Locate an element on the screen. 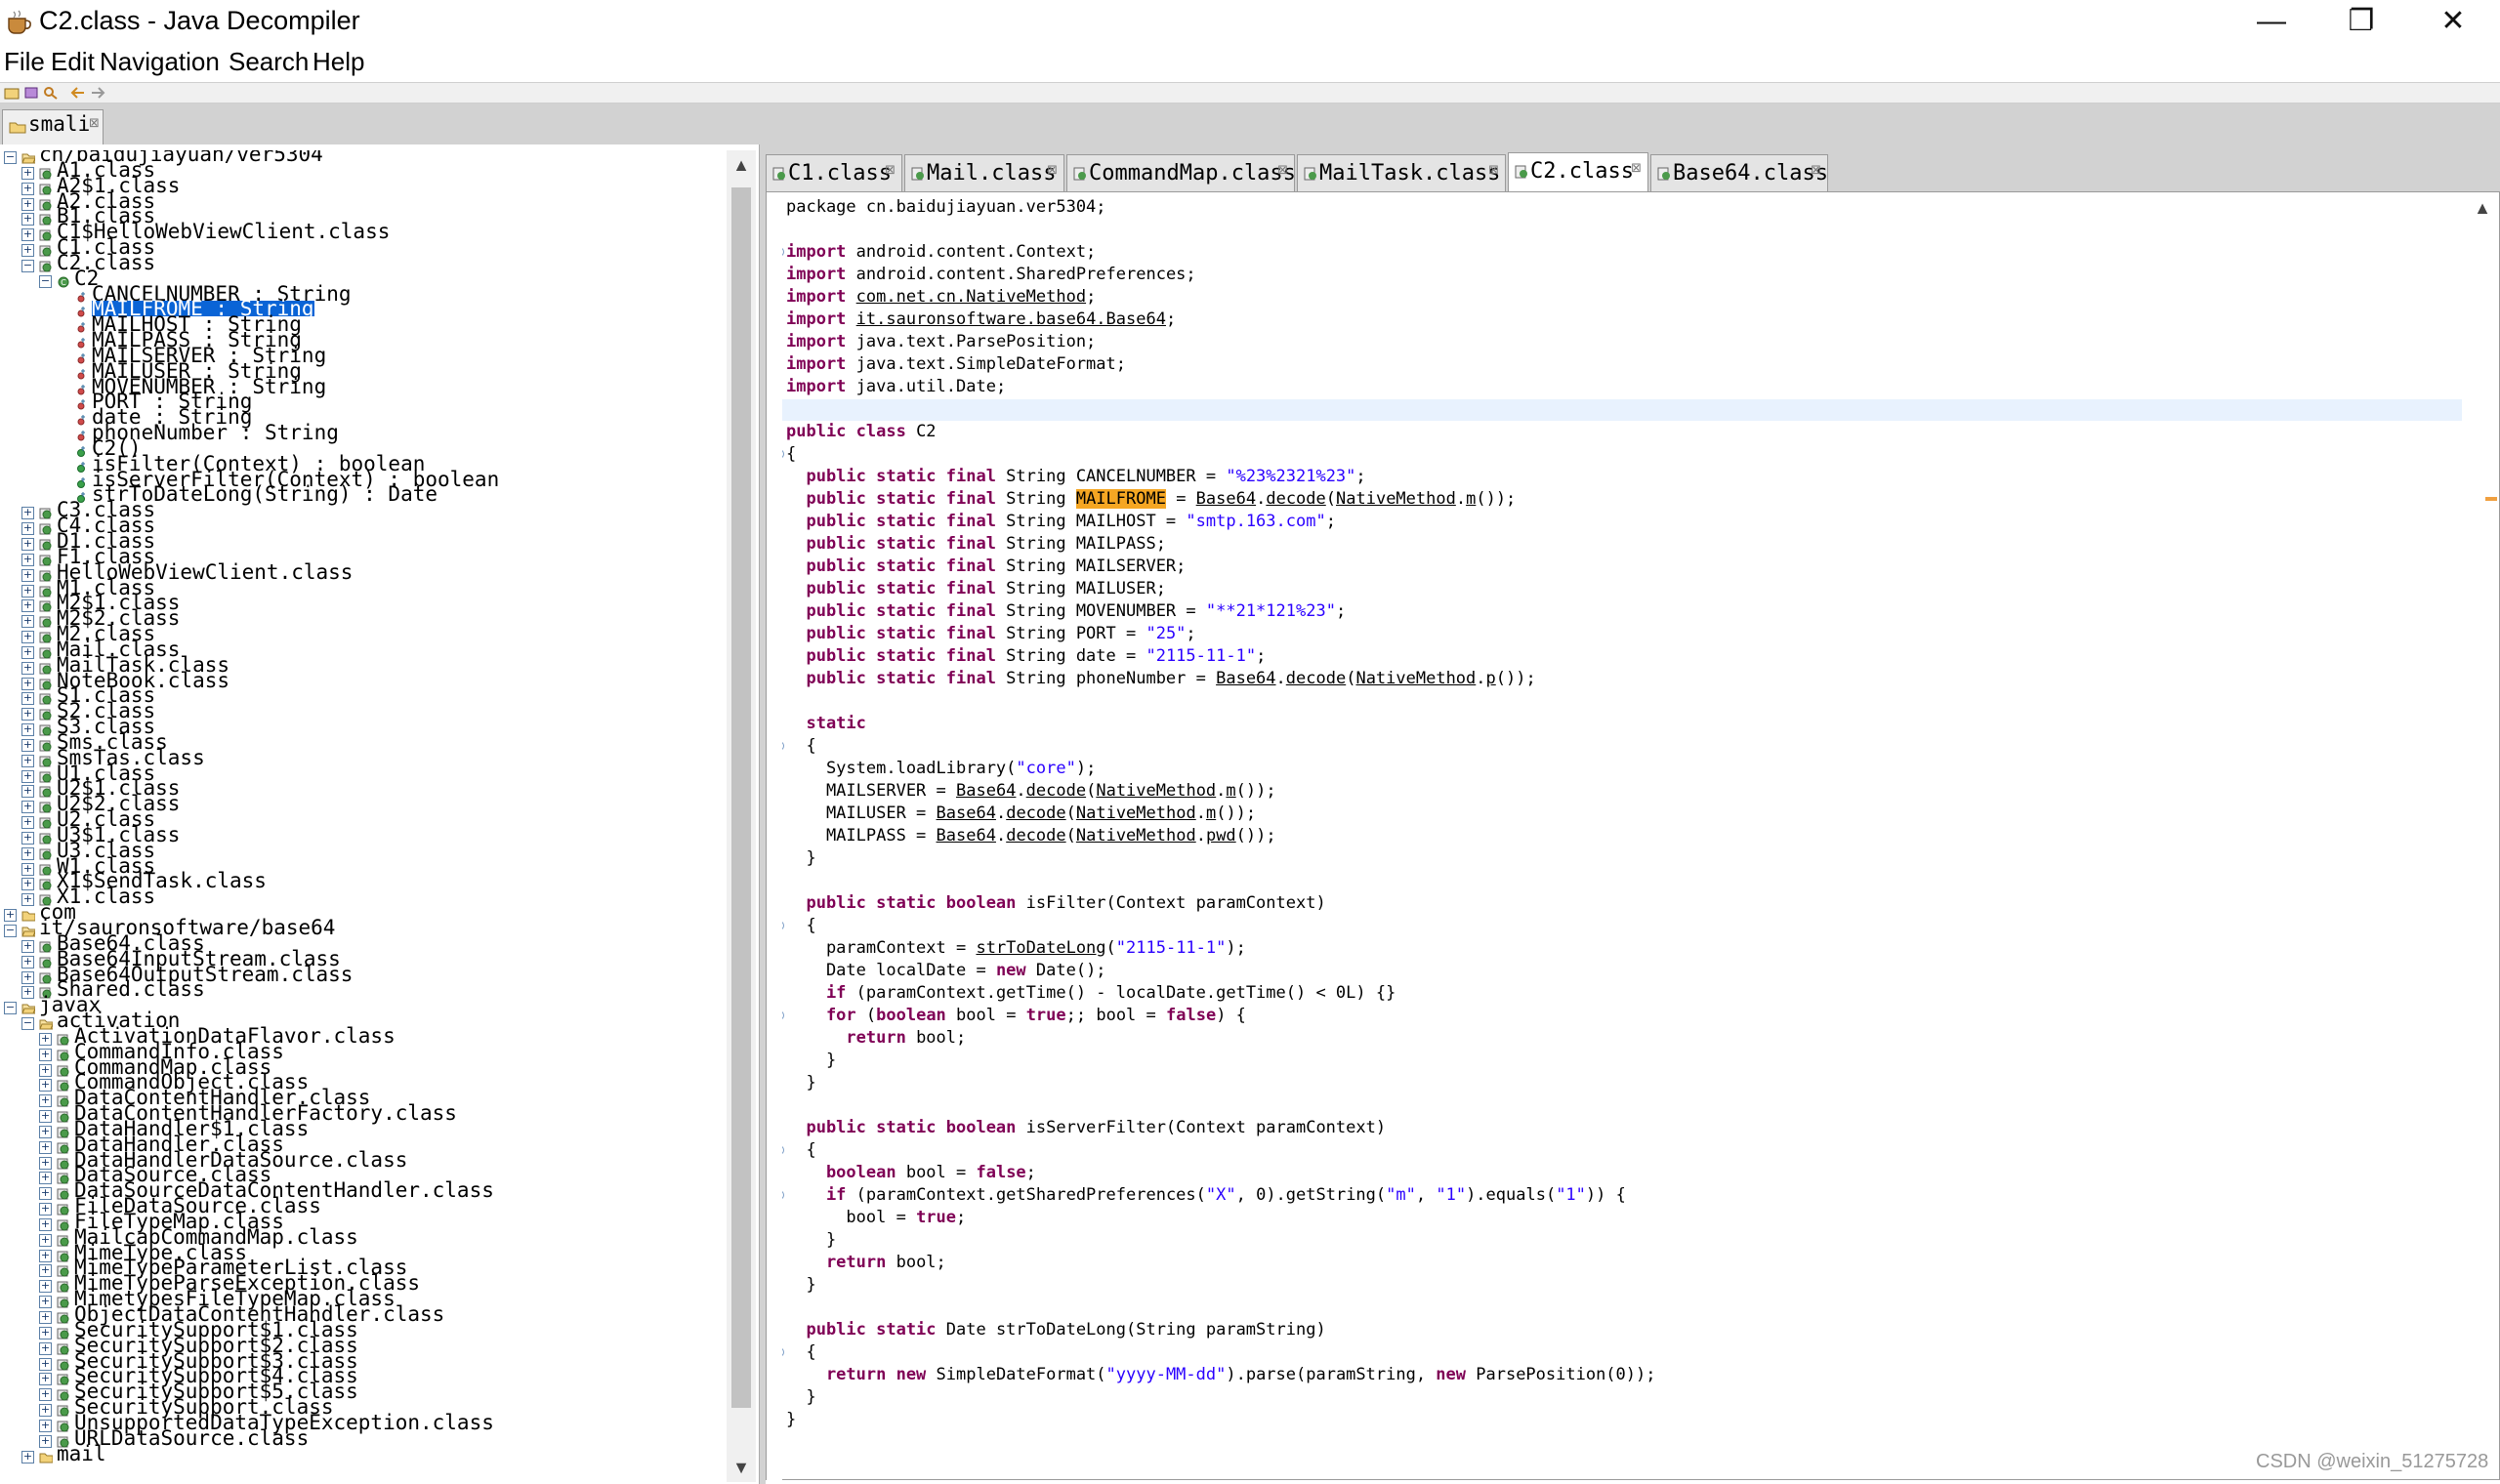  code-line: System.loadLibrary("core"); is located at coordinates (941, 769).